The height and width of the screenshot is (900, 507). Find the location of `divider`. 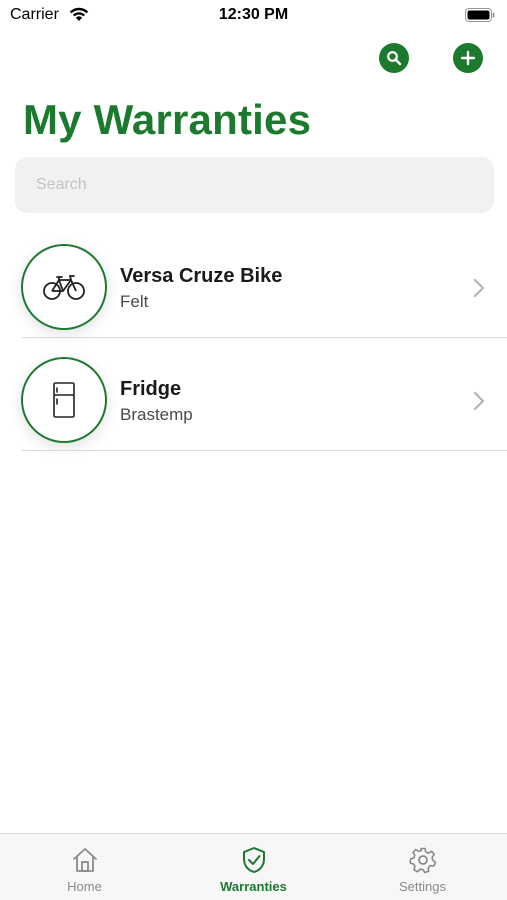

divider is located at coordinates (264, 450).